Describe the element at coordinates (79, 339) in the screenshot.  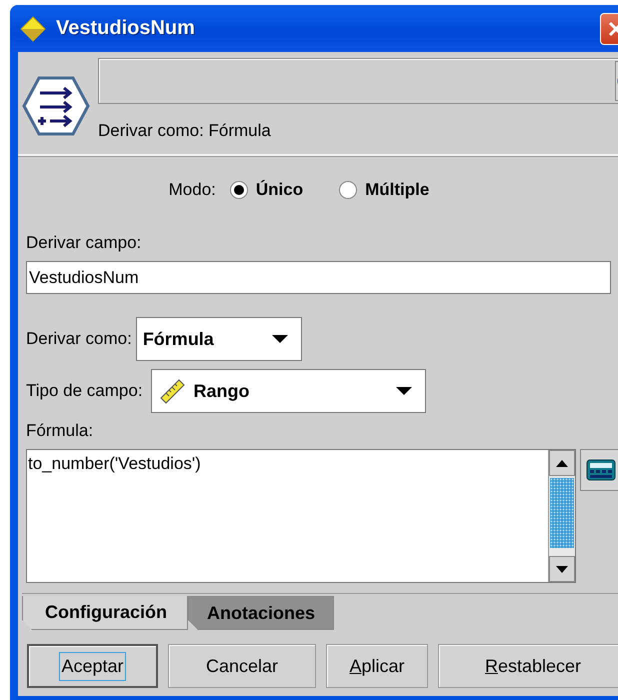
I see `field-label: Derivar como:` at that location.